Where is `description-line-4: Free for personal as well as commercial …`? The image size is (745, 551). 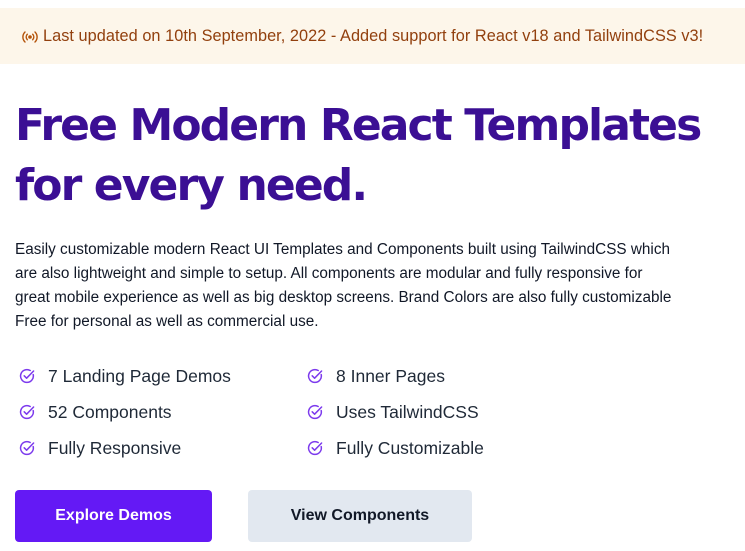
description-line-4: Free for personal as well as commercial … is located at coordinates (167, 321).